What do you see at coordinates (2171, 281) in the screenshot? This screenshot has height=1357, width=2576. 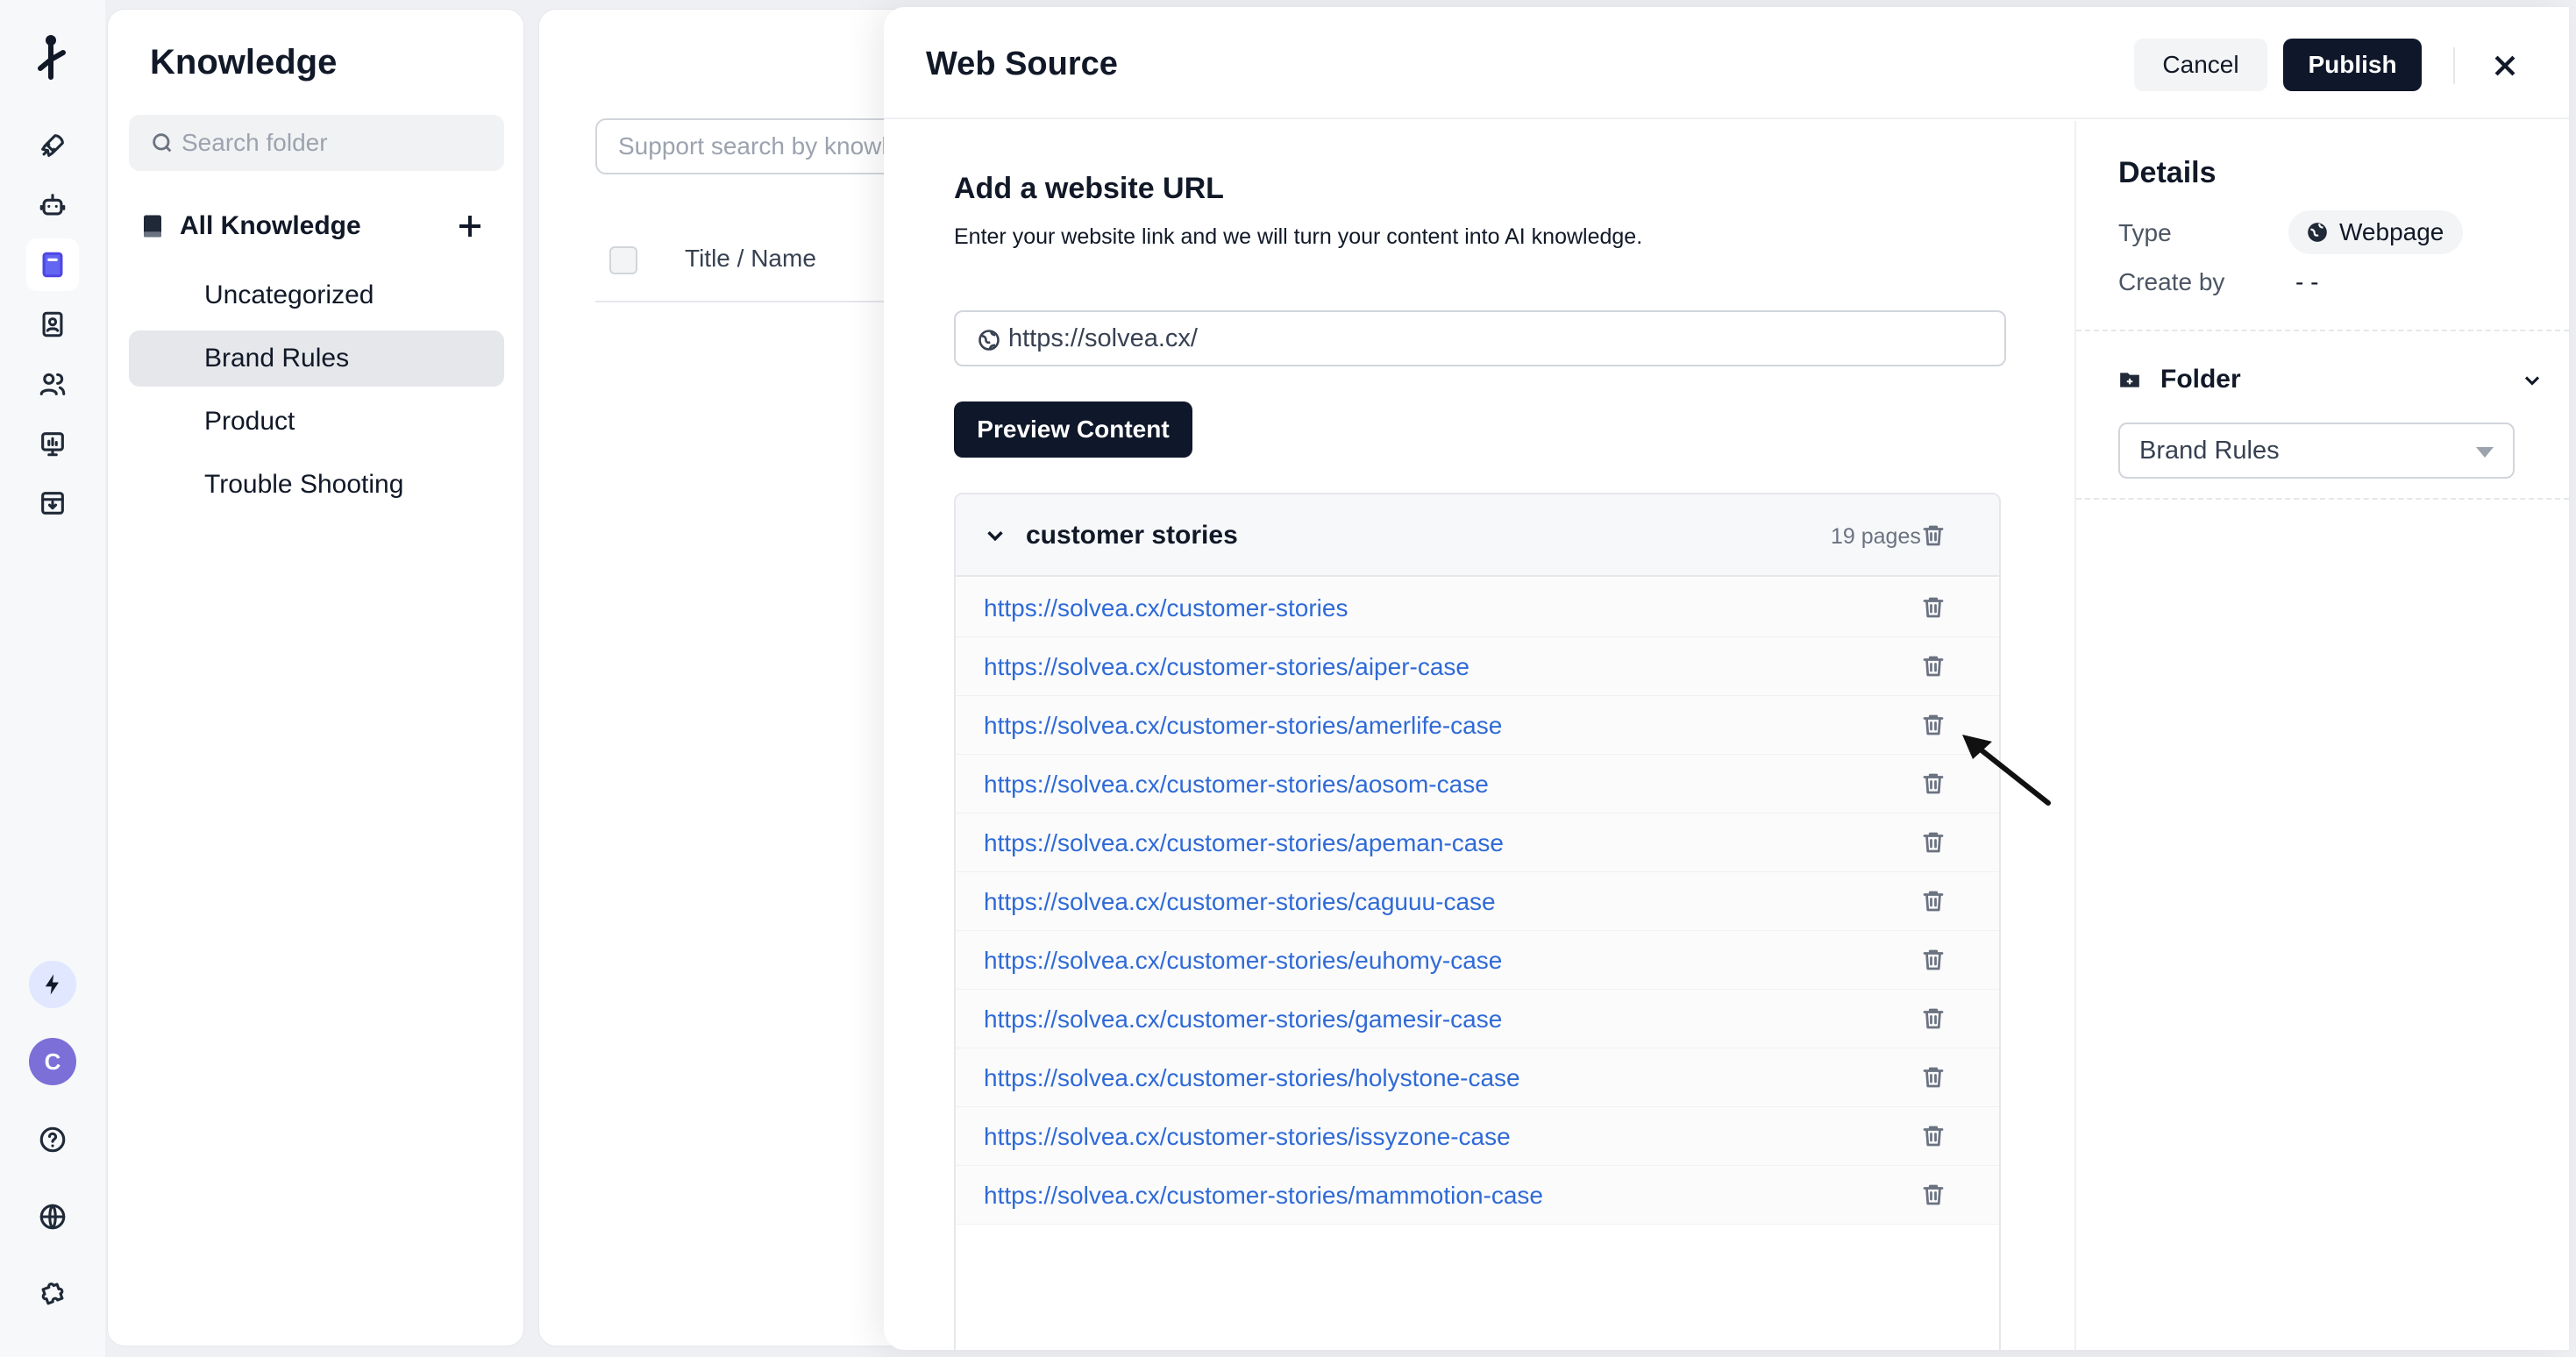 I see `create-by-label: Create by` at bounding box center [2171, 281].